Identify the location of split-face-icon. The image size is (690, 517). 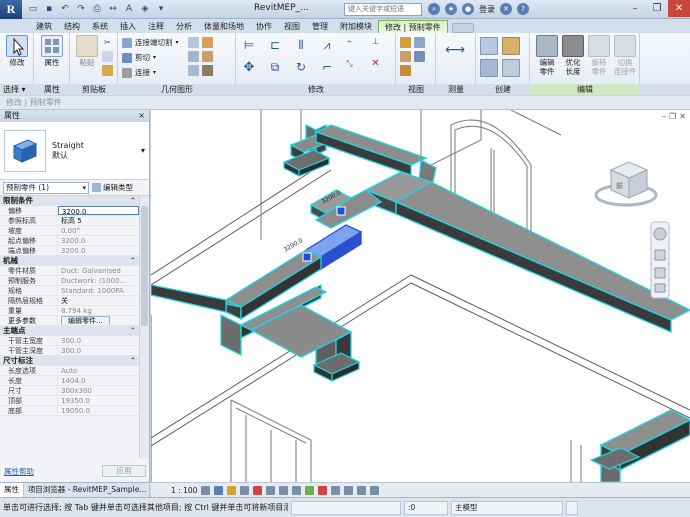
(207, 42).